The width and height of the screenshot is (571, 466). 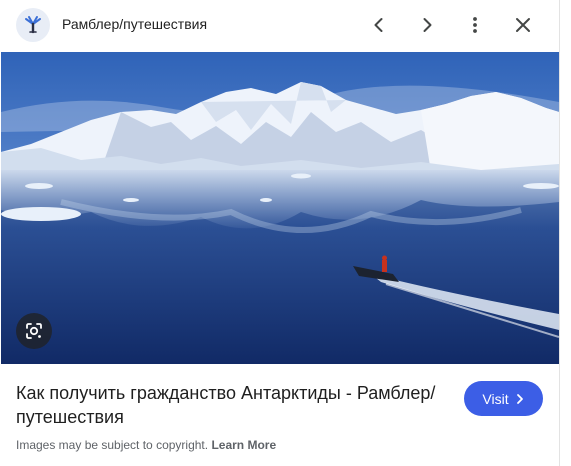 I want to click on site-name: Рамблер/путешествия, so click(x=134, y=24).